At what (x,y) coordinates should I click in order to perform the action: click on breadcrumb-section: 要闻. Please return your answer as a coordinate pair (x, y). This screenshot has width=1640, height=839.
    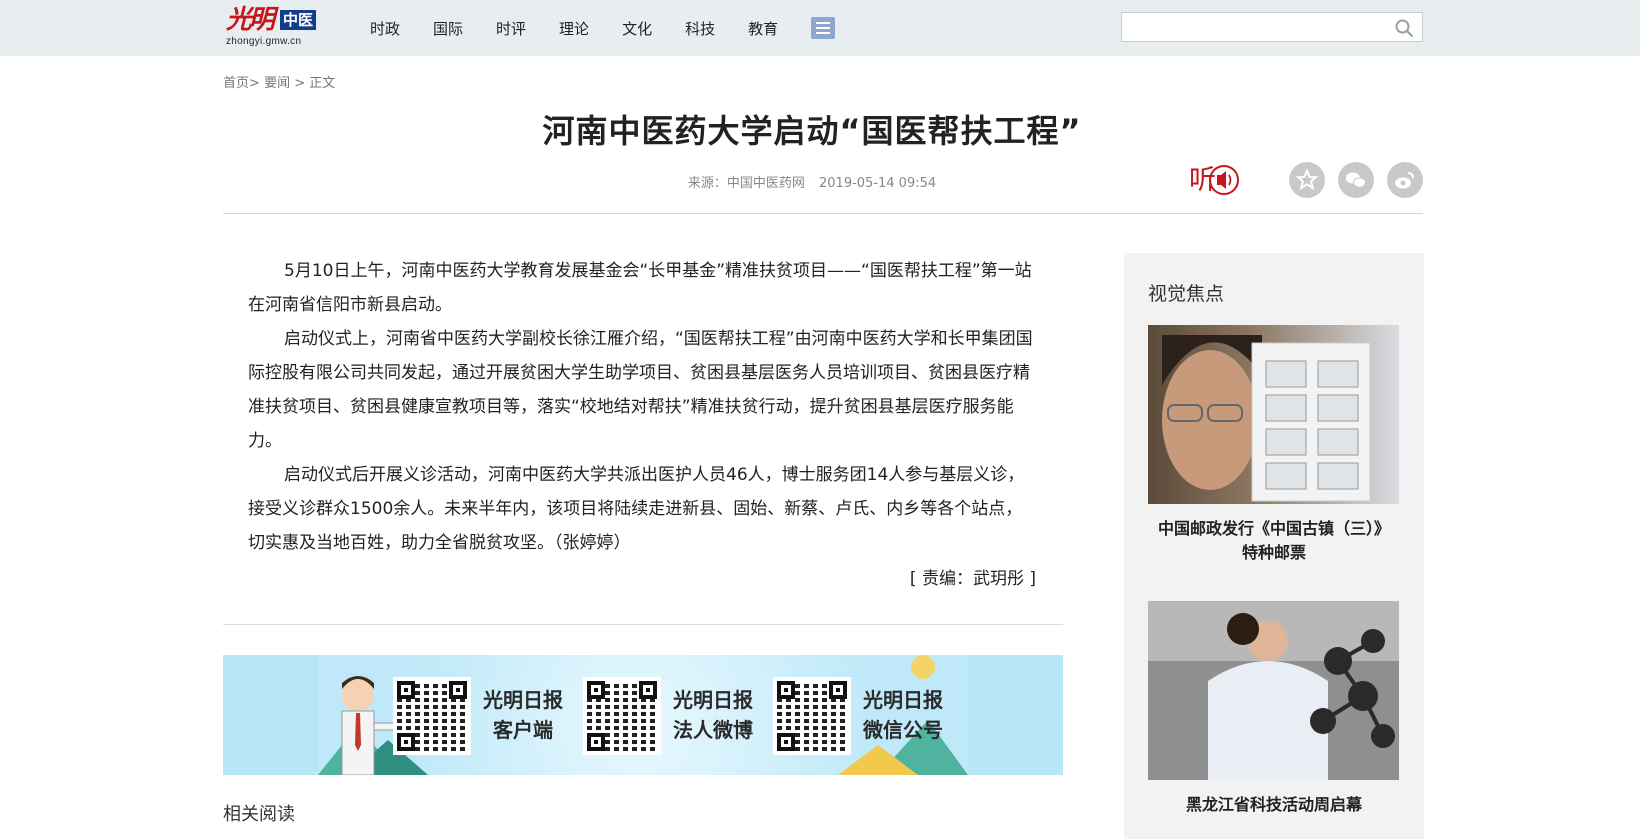
    Looking at the image, I should click on (277, 83).